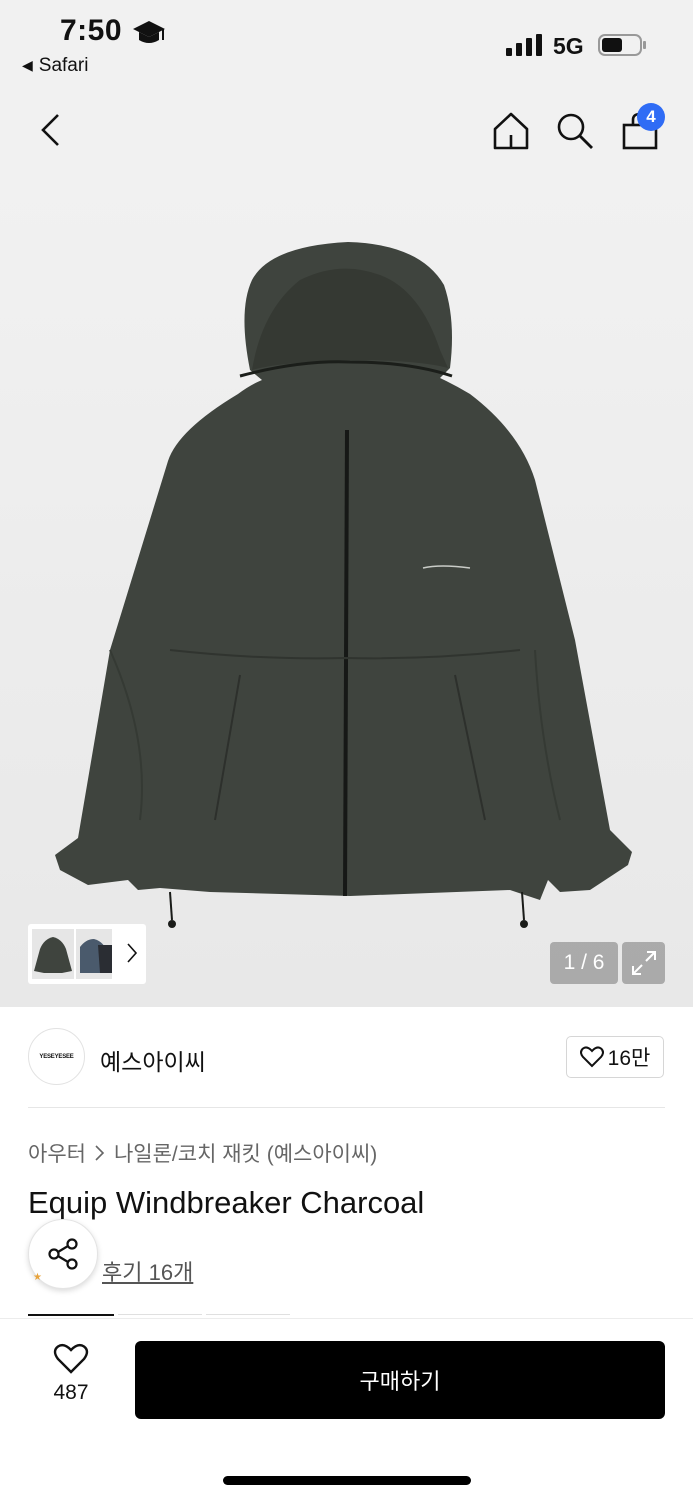 The image size is (693, 1500). Describe the element at coordinates (346, 135) in the screenshot. I see `top-navigation` at that location.